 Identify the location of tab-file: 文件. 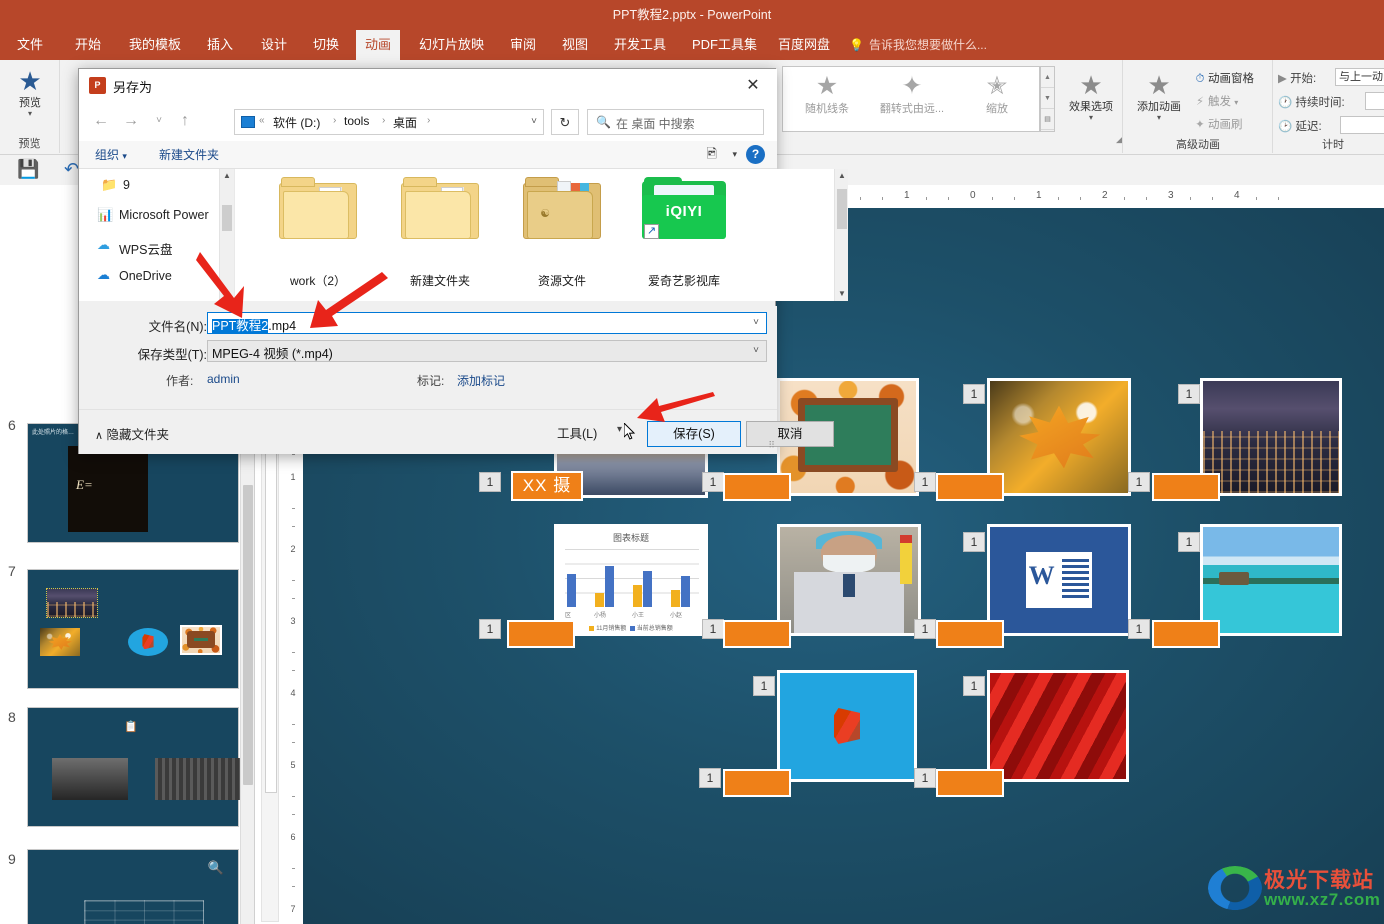
(30, 45).